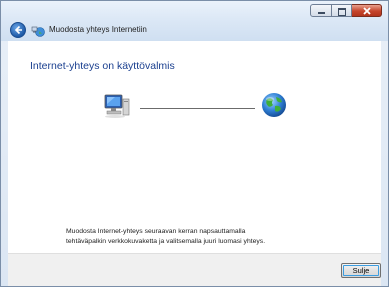 The width and height of the screenshot is (389, 287). What do you see at coordinates (38, 30) in the screenshot?
I see `network-globe-icon` at bounding box center [38, 30].